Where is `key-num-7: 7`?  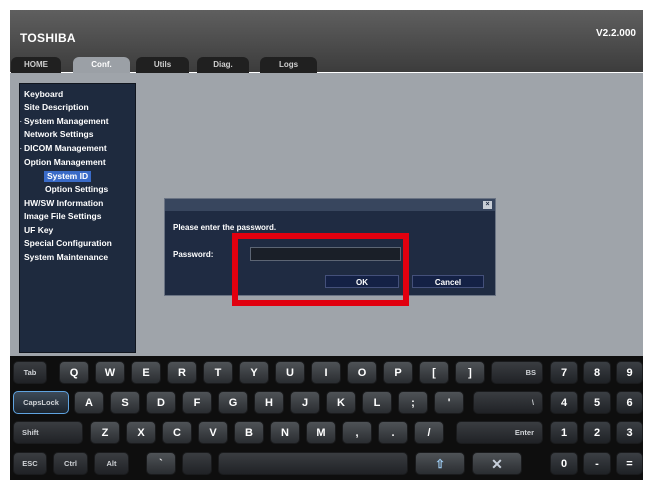 key-num-7: 7 is located at coordinates (564, 372).